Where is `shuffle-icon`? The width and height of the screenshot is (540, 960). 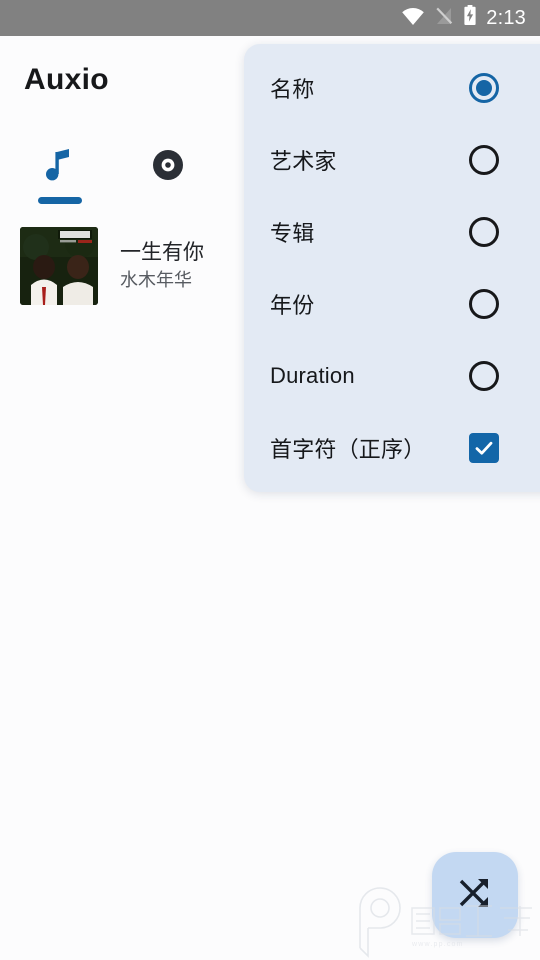
shuffle-icon is located at coordinates (475, 895).